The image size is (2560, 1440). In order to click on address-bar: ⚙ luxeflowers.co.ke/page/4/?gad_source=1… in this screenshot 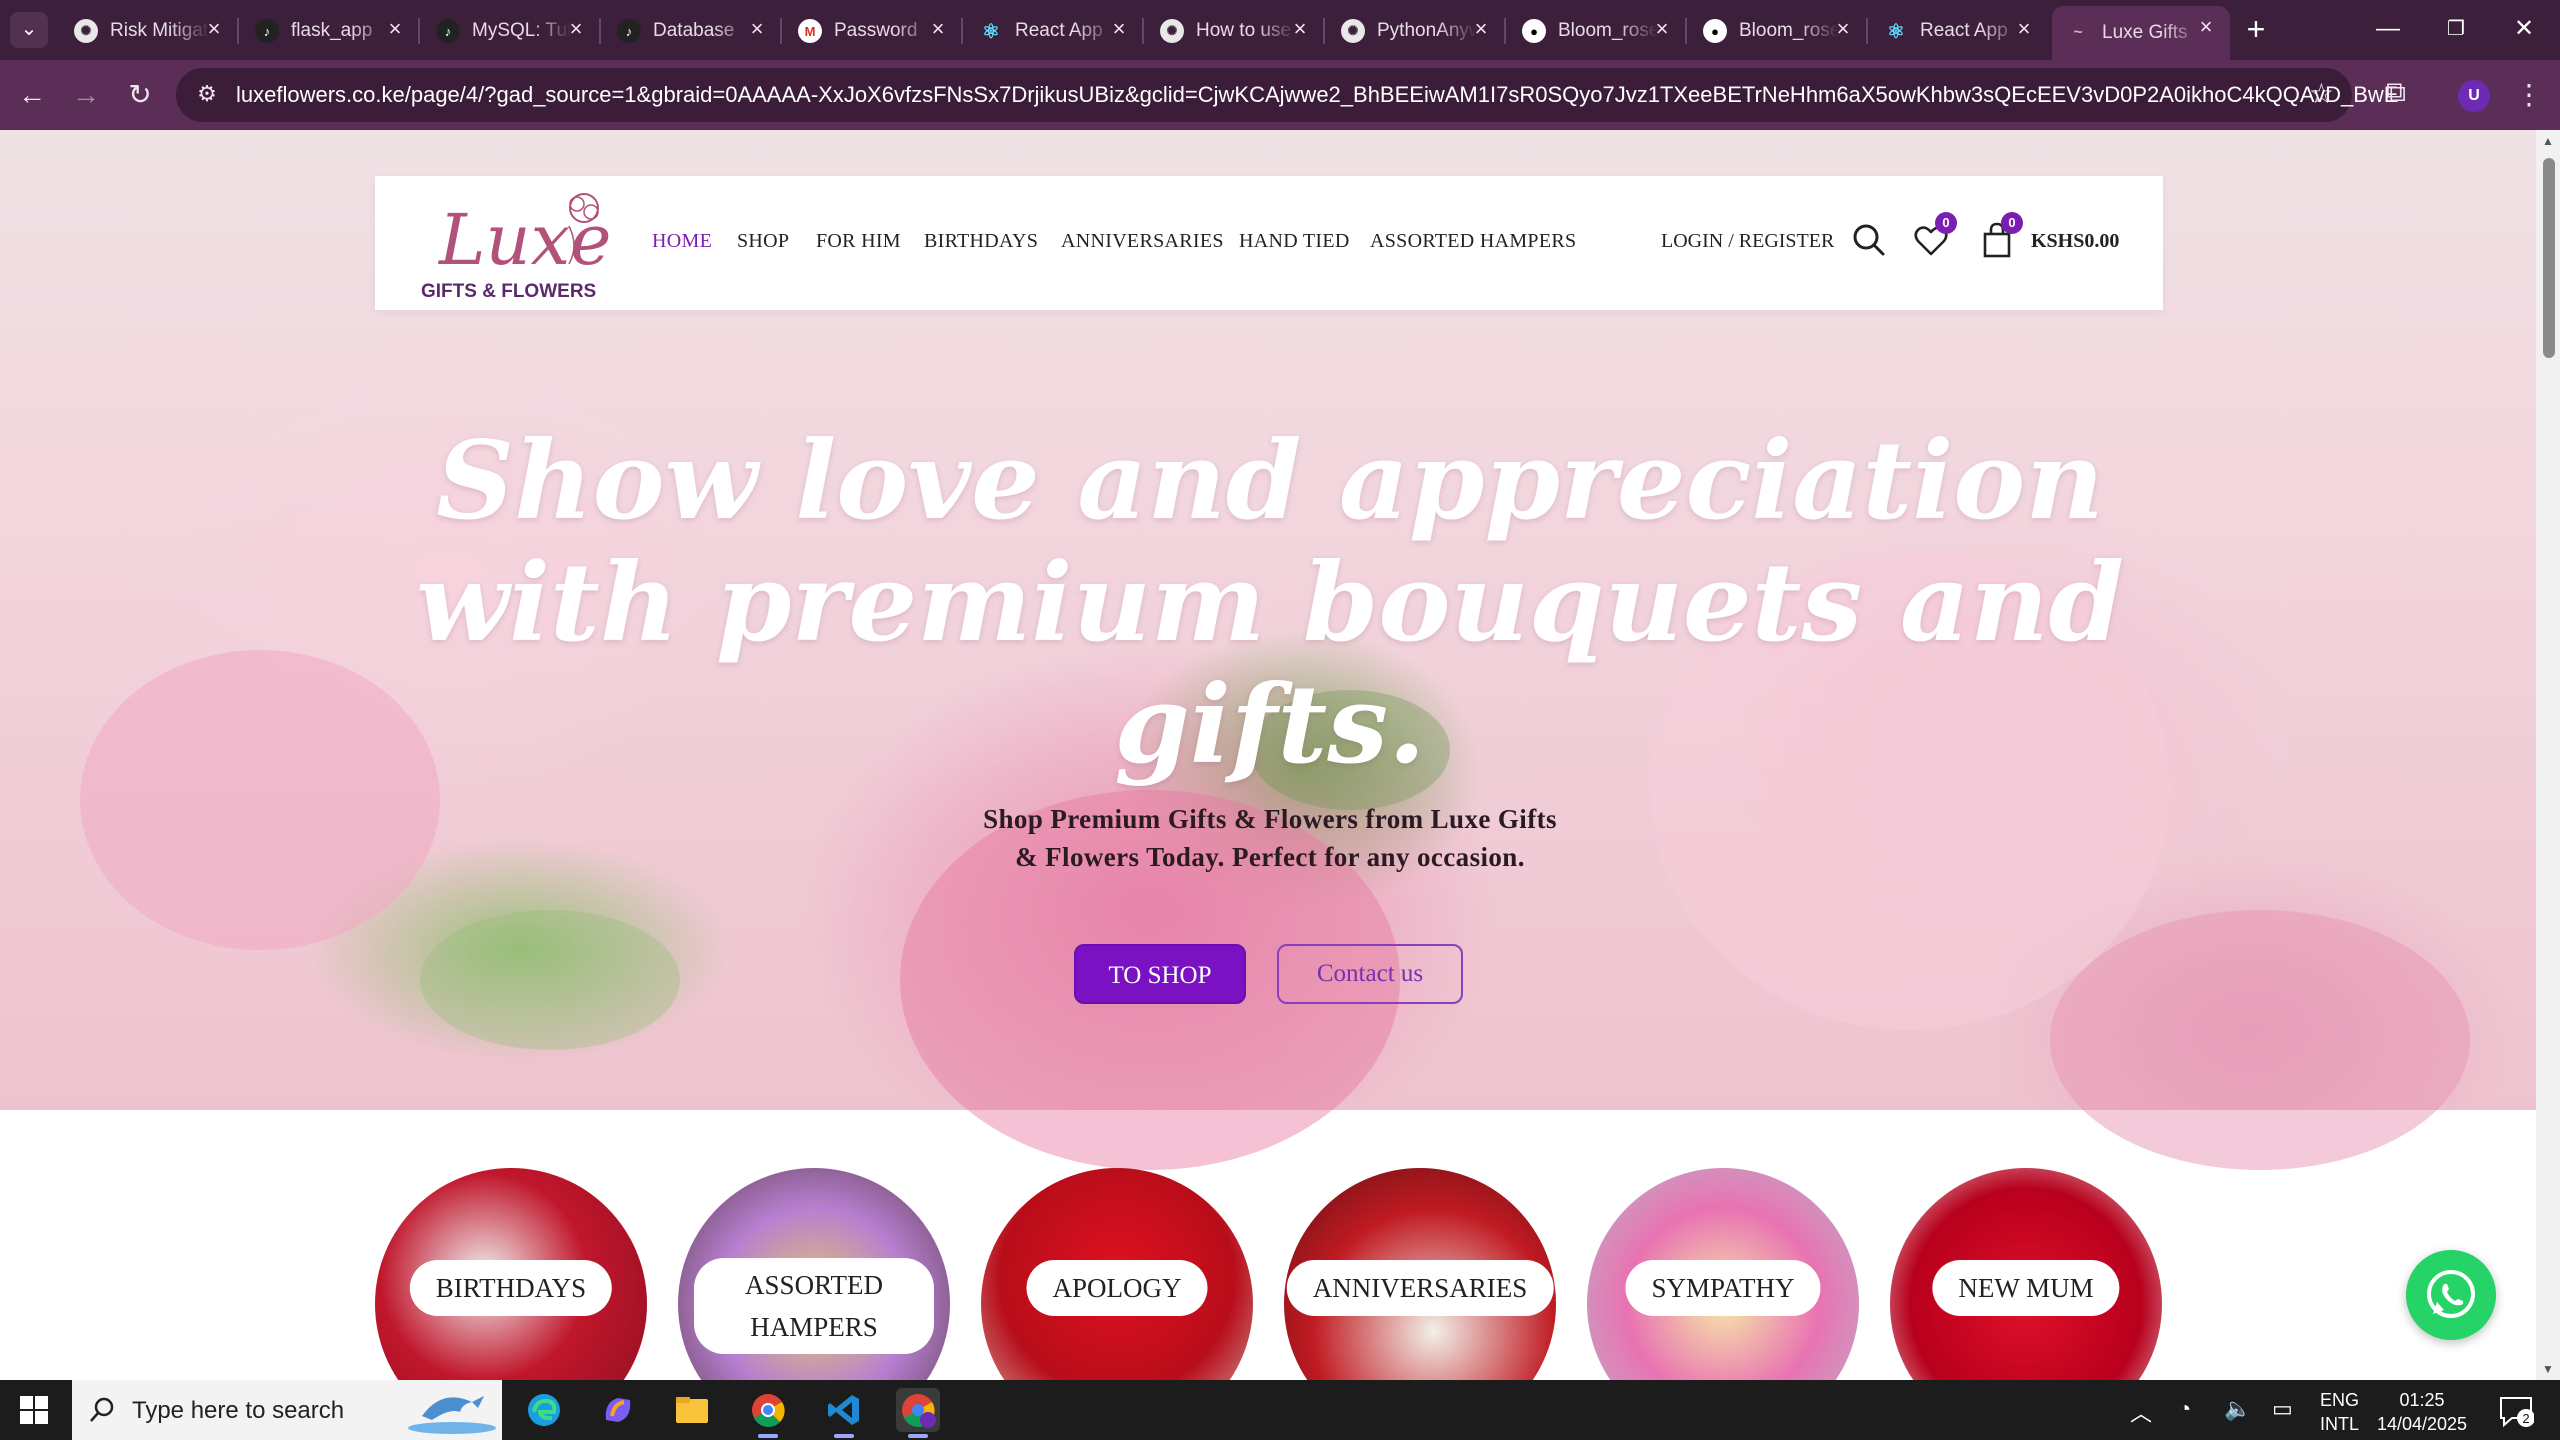, I will do `click(1287, 95)`.